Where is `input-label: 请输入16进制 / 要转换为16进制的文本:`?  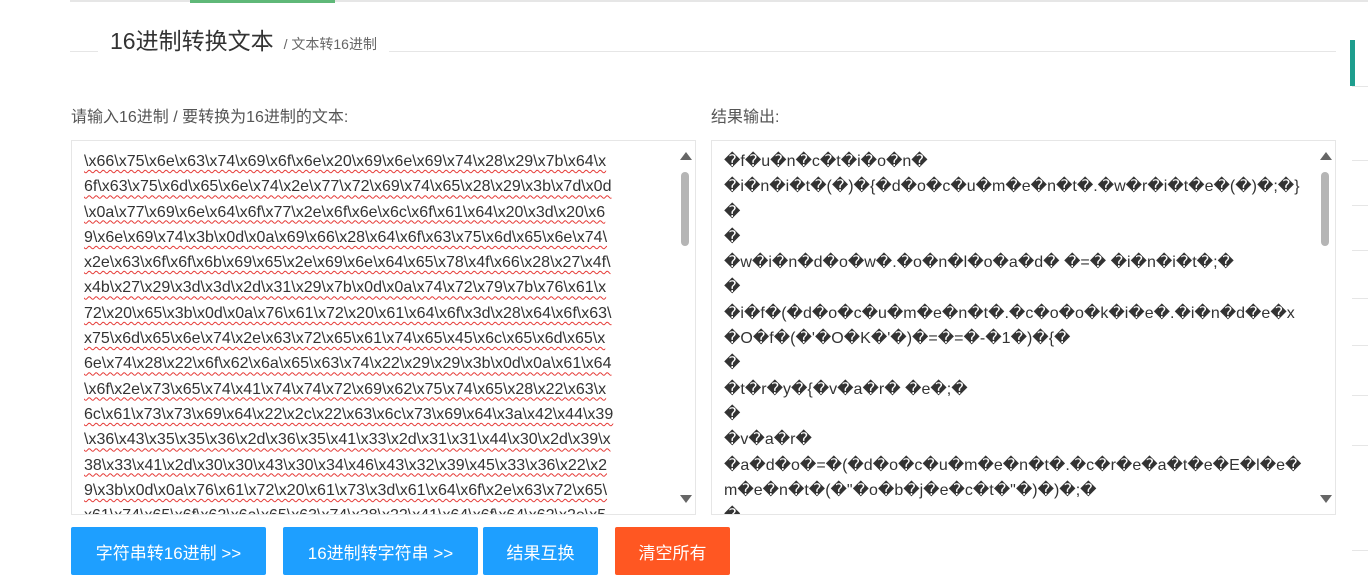 input-label: 请输入16进制 / 要转换为16进制的文本: is located at coordinates (210, 117).